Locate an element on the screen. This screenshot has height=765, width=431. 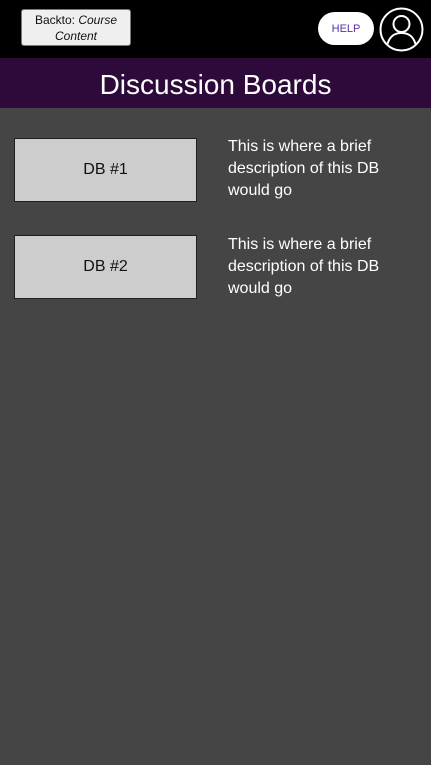
board-1-label: DB #1 is located at coordinates (105, 169).